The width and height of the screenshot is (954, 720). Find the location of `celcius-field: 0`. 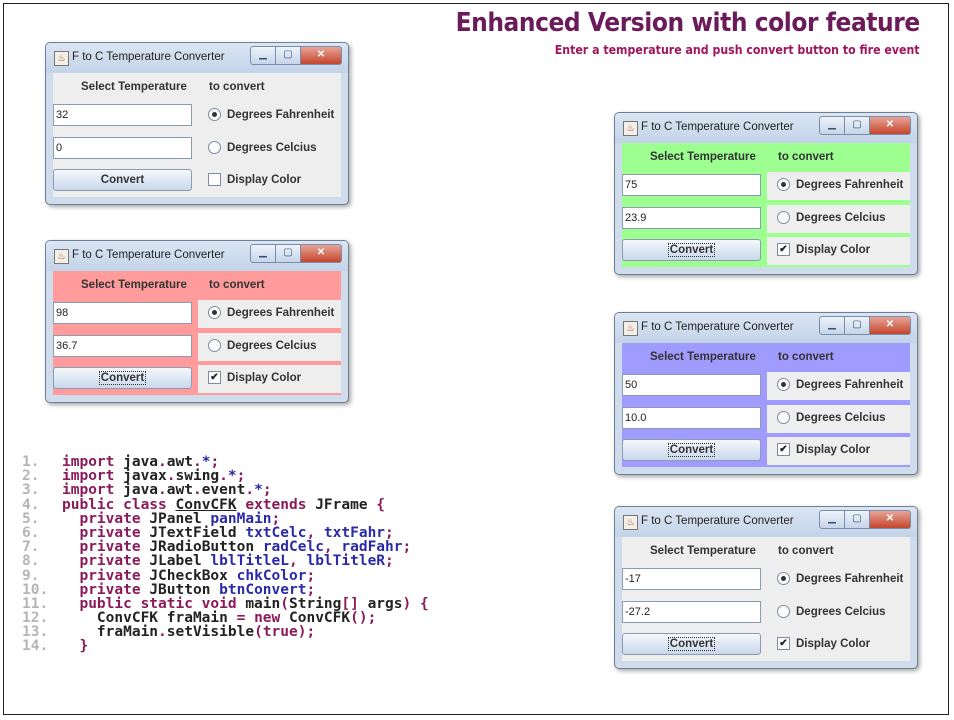

celcius-field: 0 is located at coordinates (122, 148).